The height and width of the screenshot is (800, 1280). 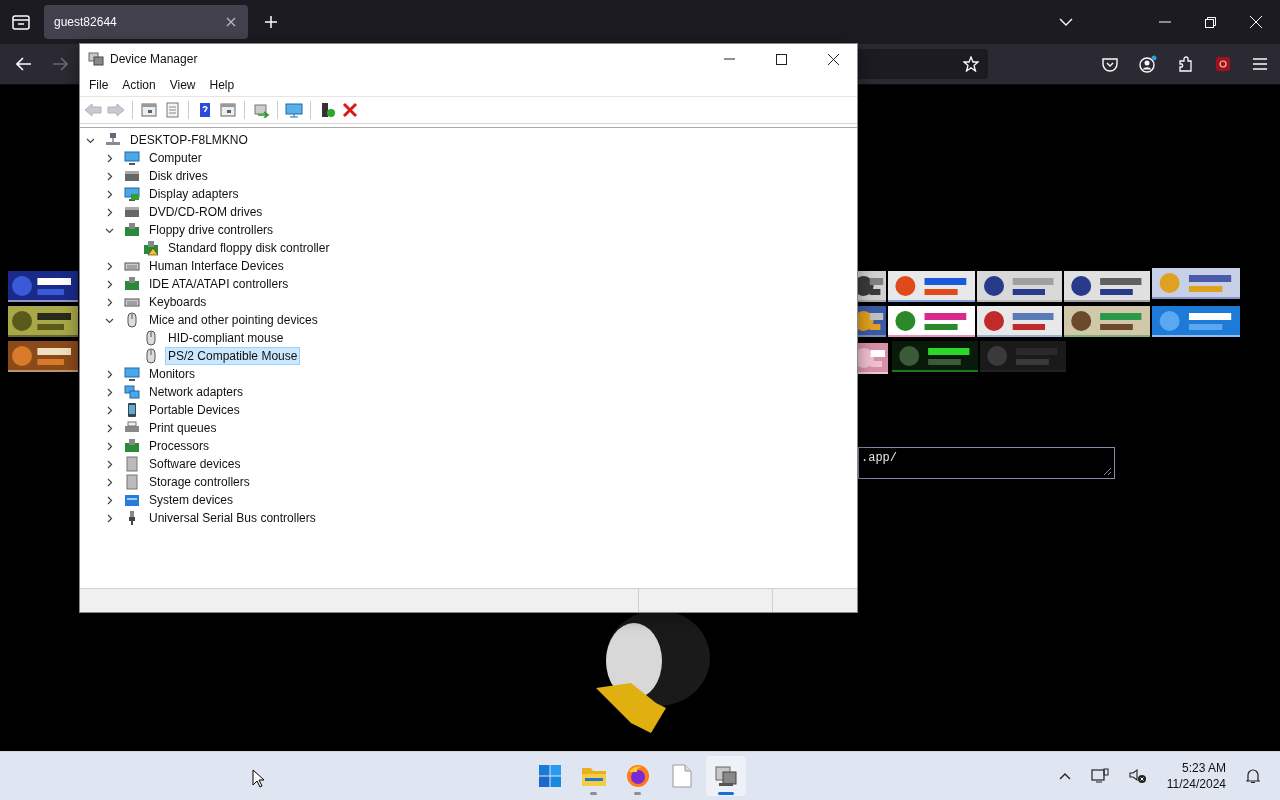 What do you see at coordinates (191, 500) in the screenshot?
I see `tree-item: System devices` at bounding box center [191, 500].